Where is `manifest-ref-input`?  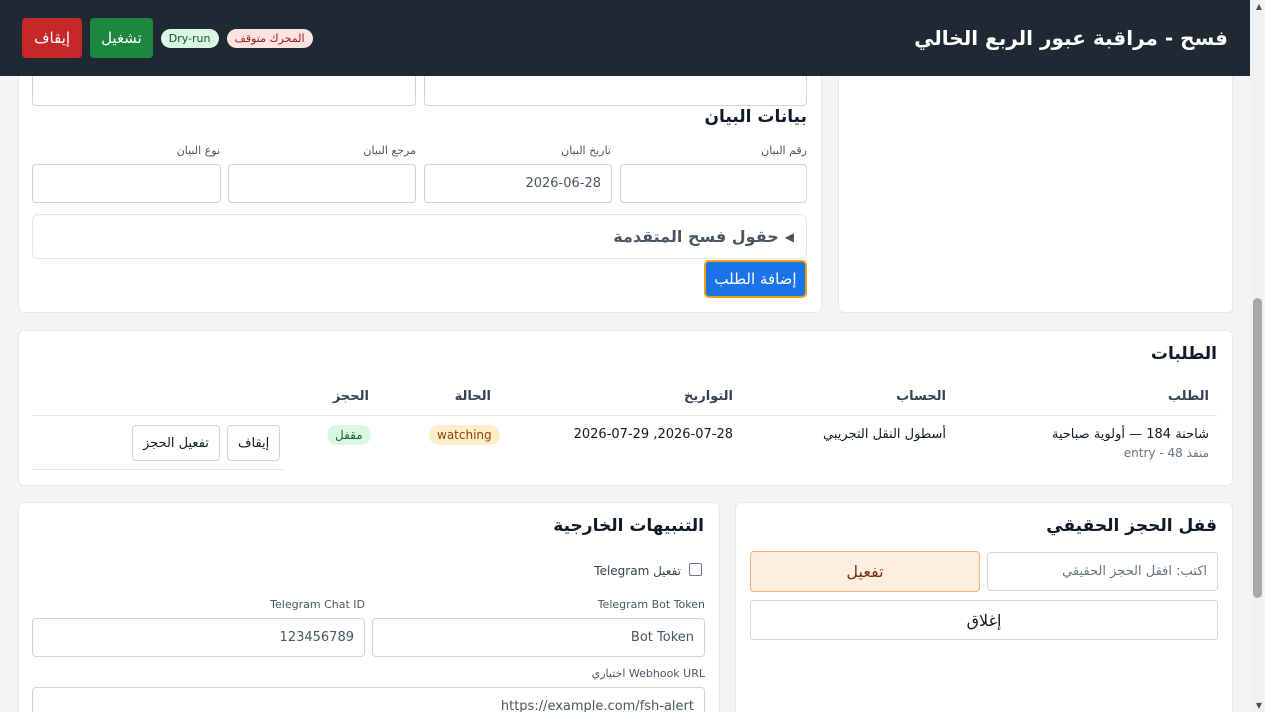 manifest-ref-input is located at coordinates (322, 183).